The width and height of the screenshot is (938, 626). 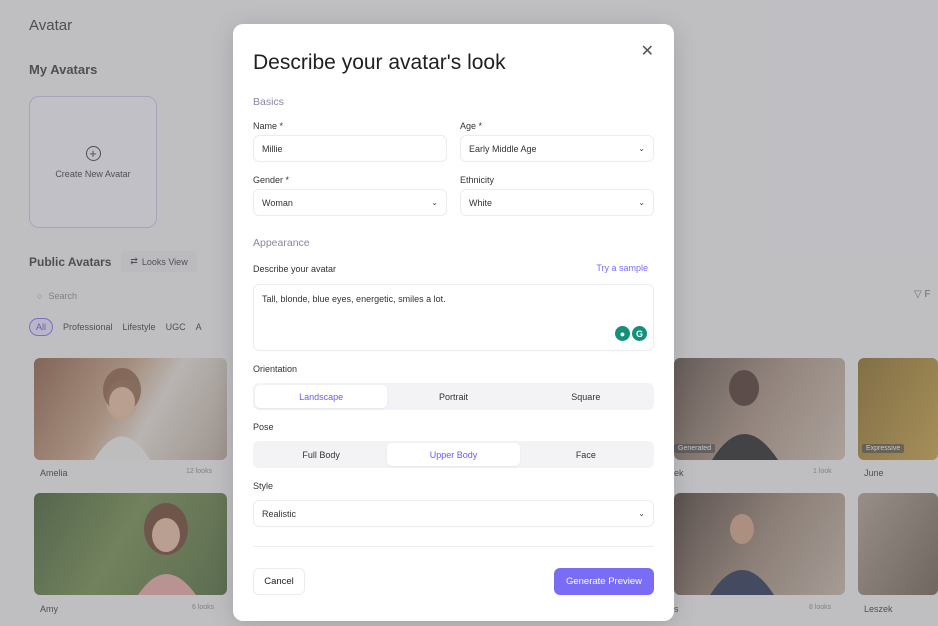 I want to click on describe-label: Describe your avatar, so click(x=295, y=269).